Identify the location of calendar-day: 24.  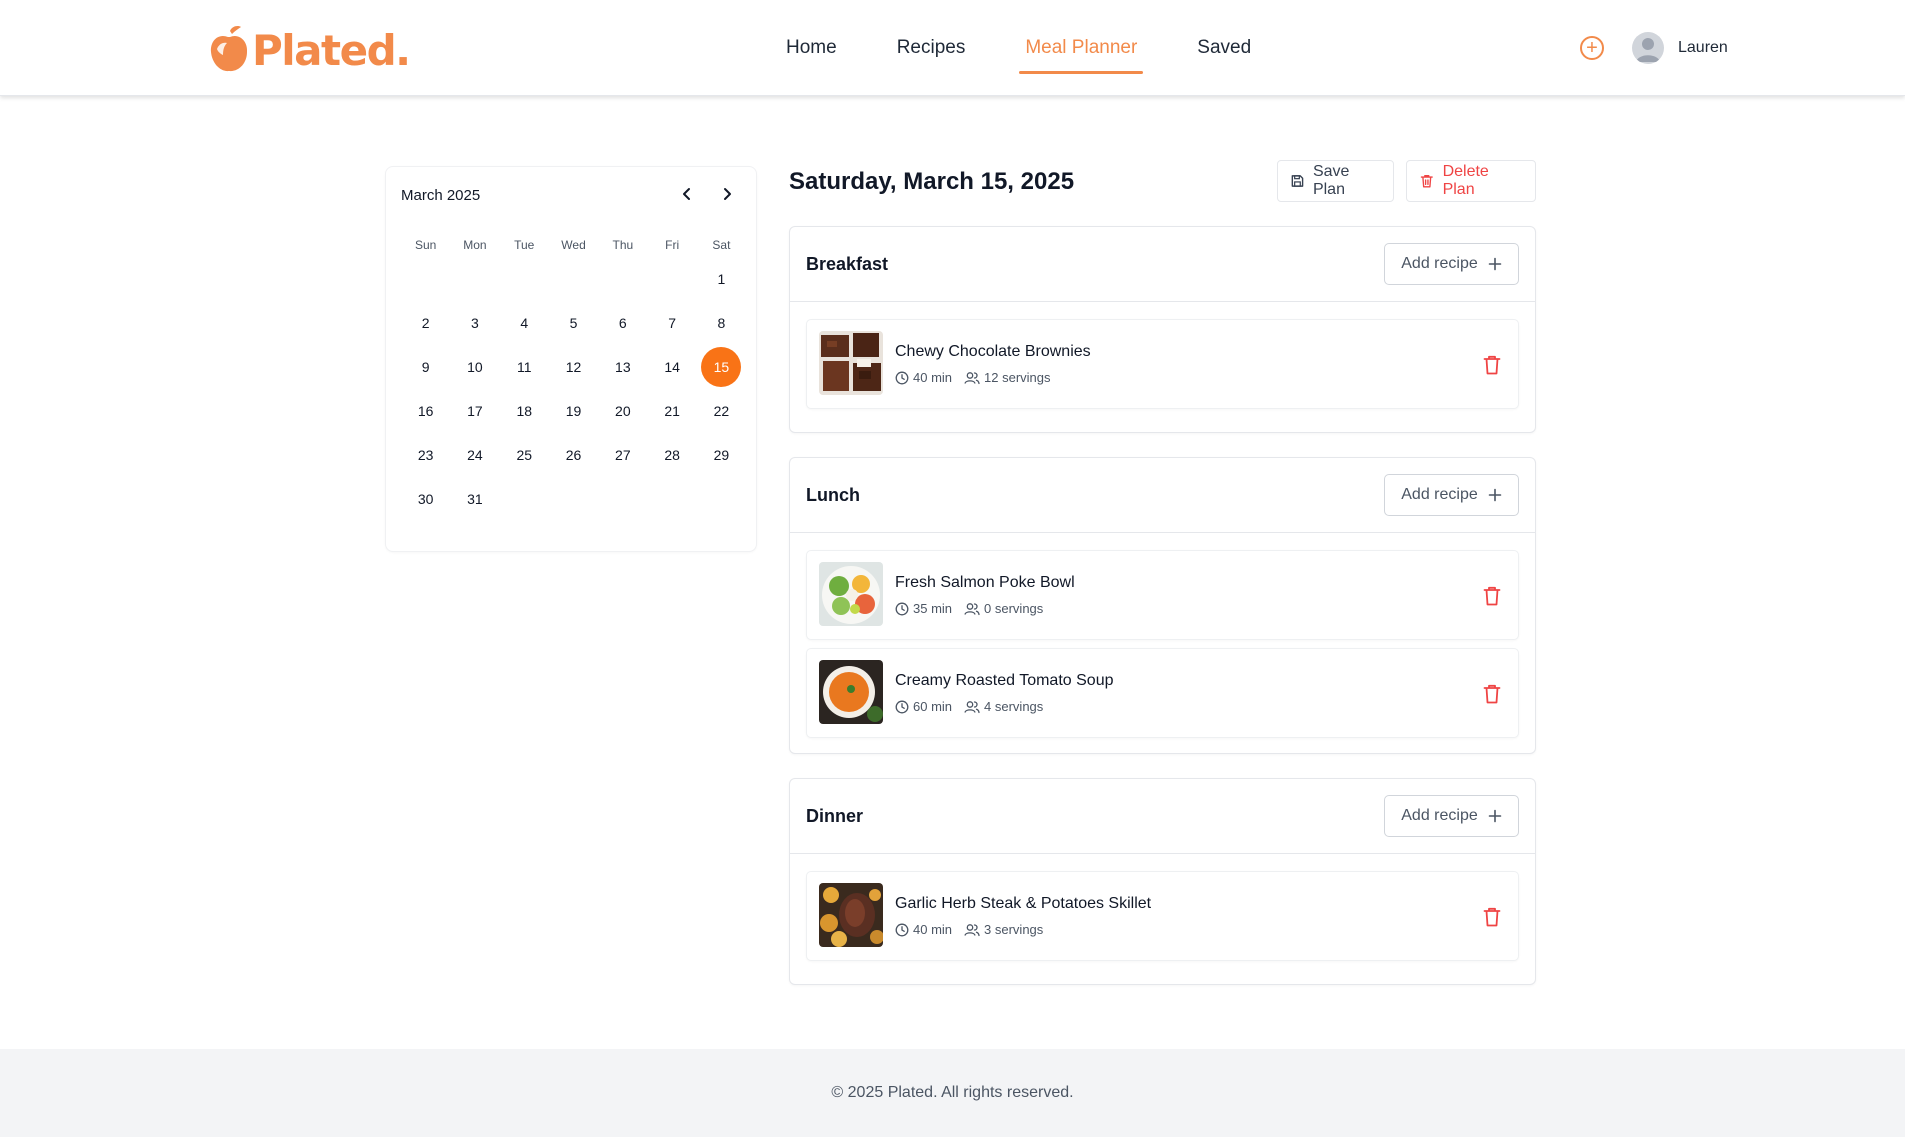
(474, 455).